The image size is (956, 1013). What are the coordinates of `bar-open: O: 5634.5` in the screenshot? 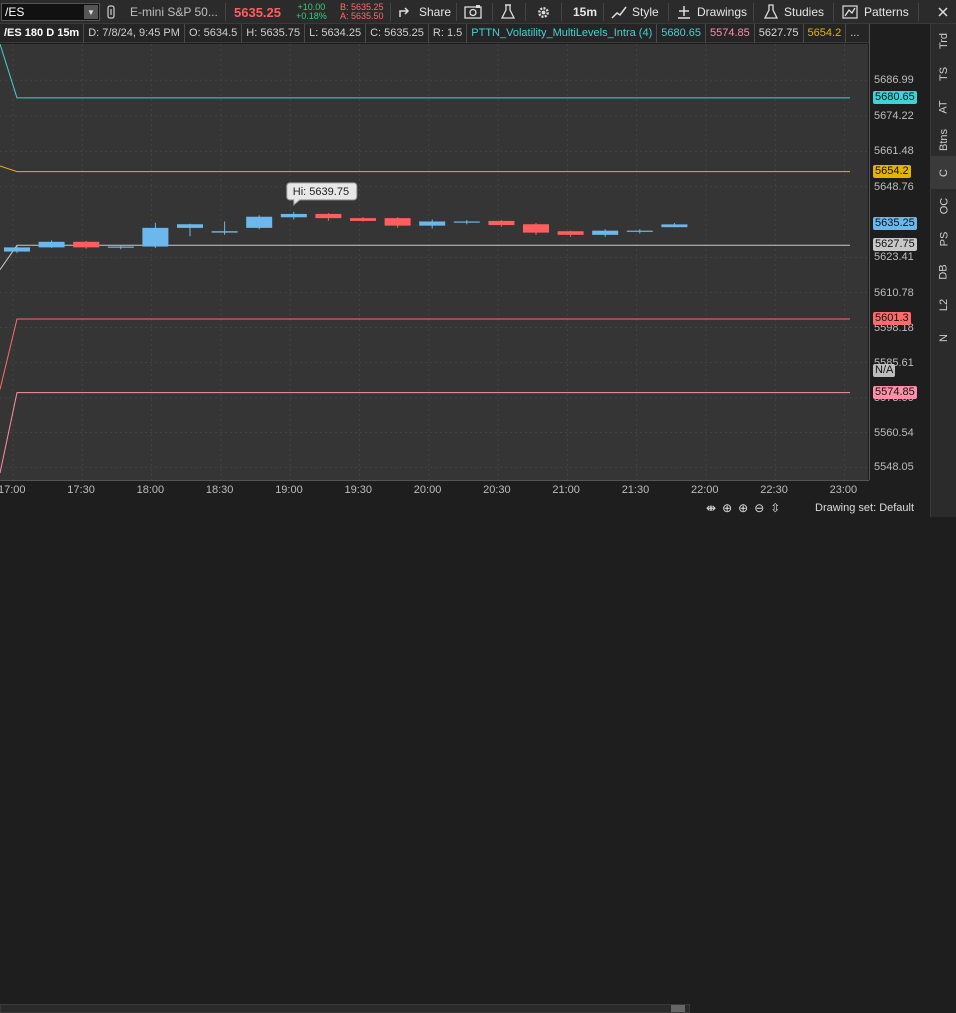 It's located at (214, 33).